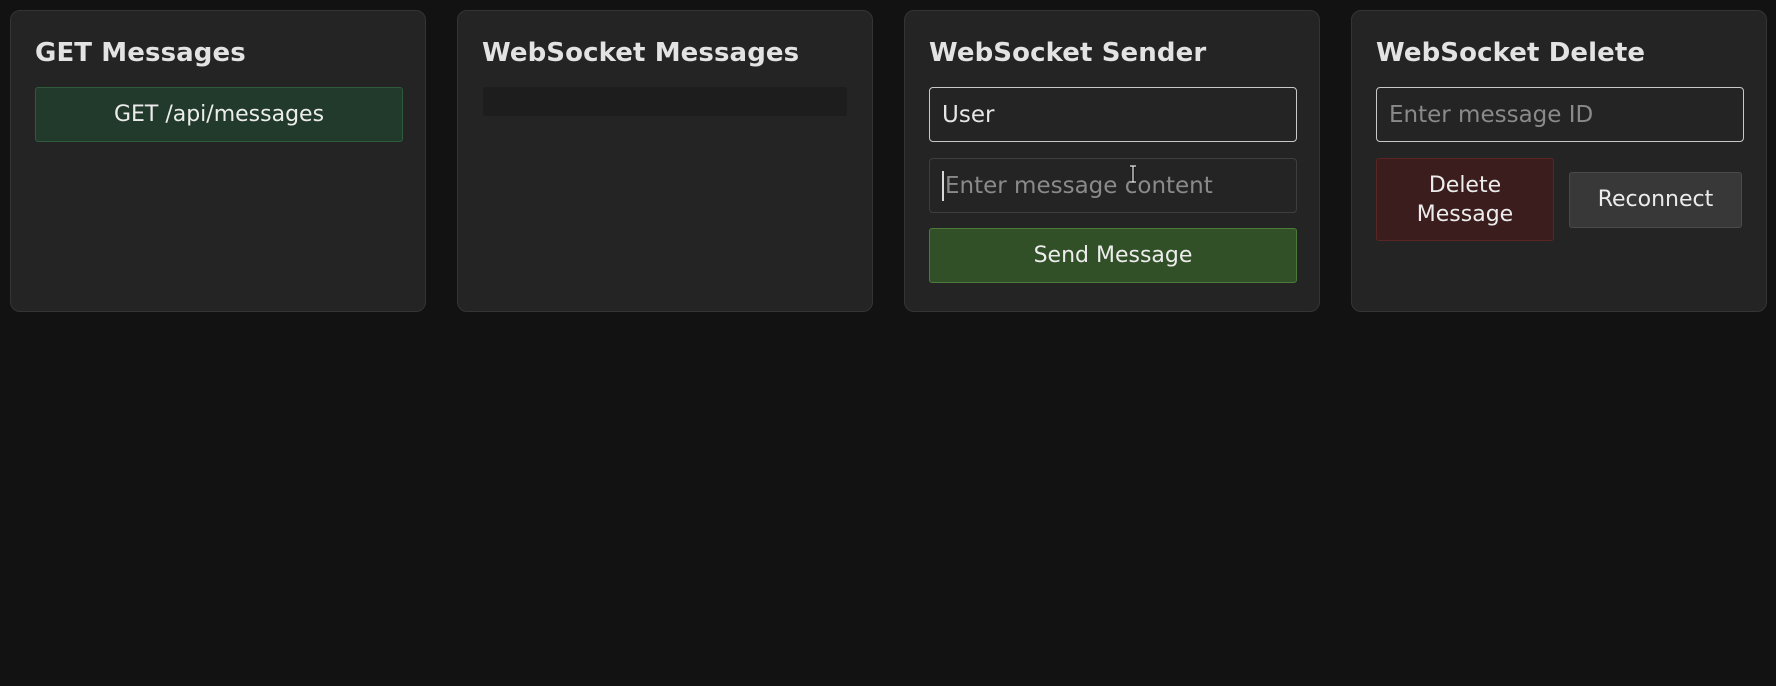 Image resolution: width=1776 pixels, height=686 pixels. What do you see at coordinates (1511, 53) in the screenshot?
I see `websocket-delete-title: WebSocket Delete` at bounding box center [1511, 53].